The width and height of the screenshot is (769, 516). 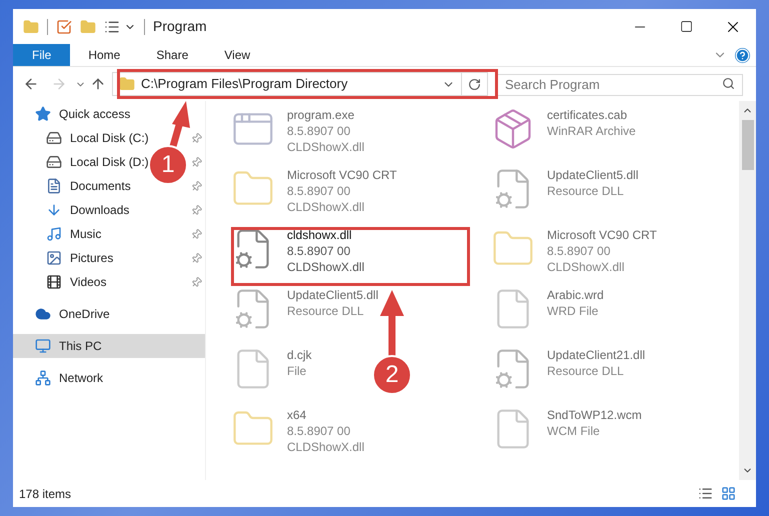 What do you see at coordinates (109, 346) in the screenshot?
I see `sidebar-item: This PC` at bounding box center [109, 346].